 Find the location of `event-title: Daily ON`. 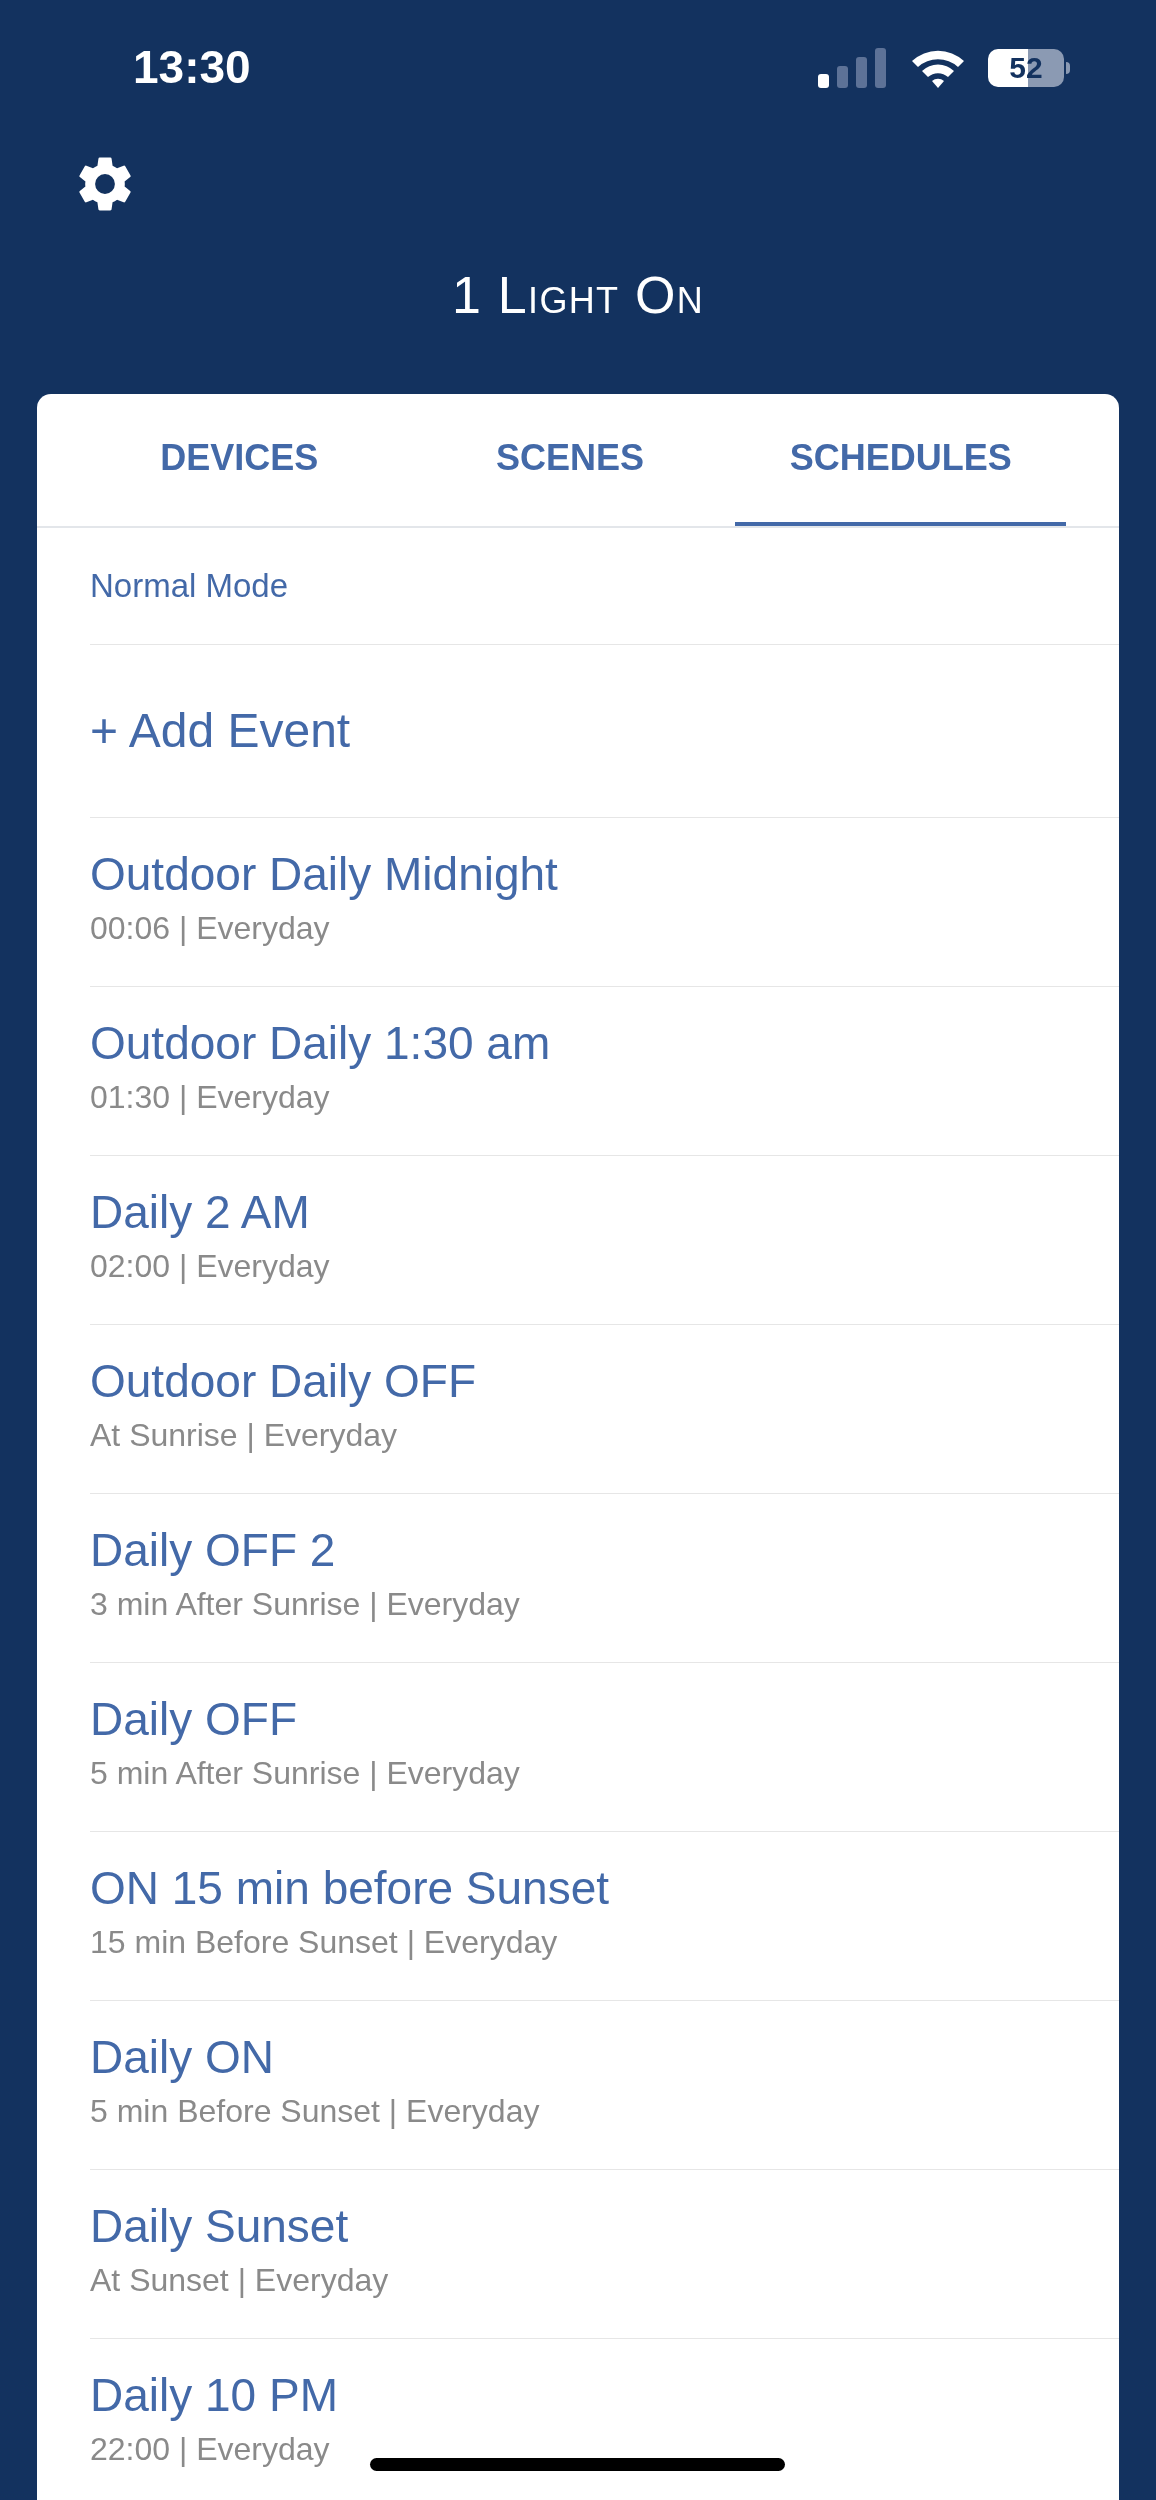

event-title: Daily ON is located at coordinates (182, 2057).